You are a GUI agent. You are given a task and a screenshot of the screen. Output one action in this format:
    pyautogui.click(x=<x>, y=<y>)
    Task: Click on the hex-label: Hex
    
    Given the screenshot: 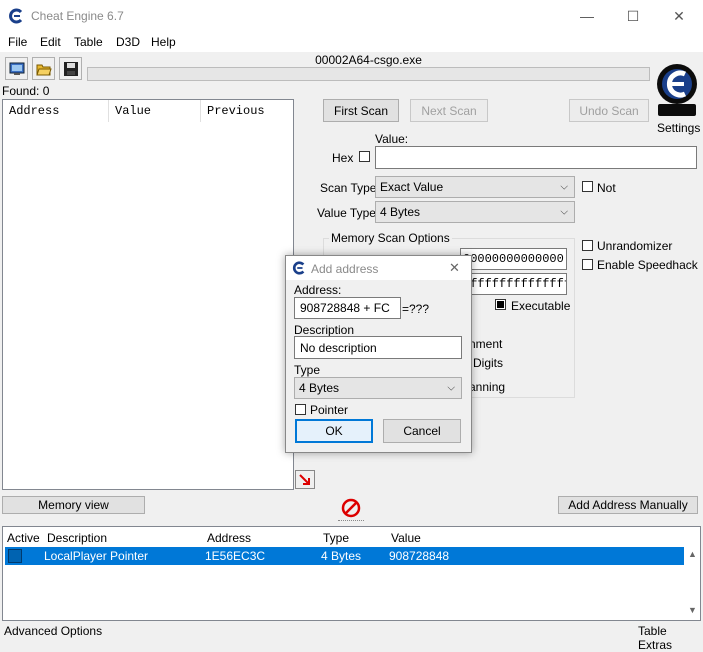 What is the action you would take?
    pyautogui.click(x=343, y=158)
    